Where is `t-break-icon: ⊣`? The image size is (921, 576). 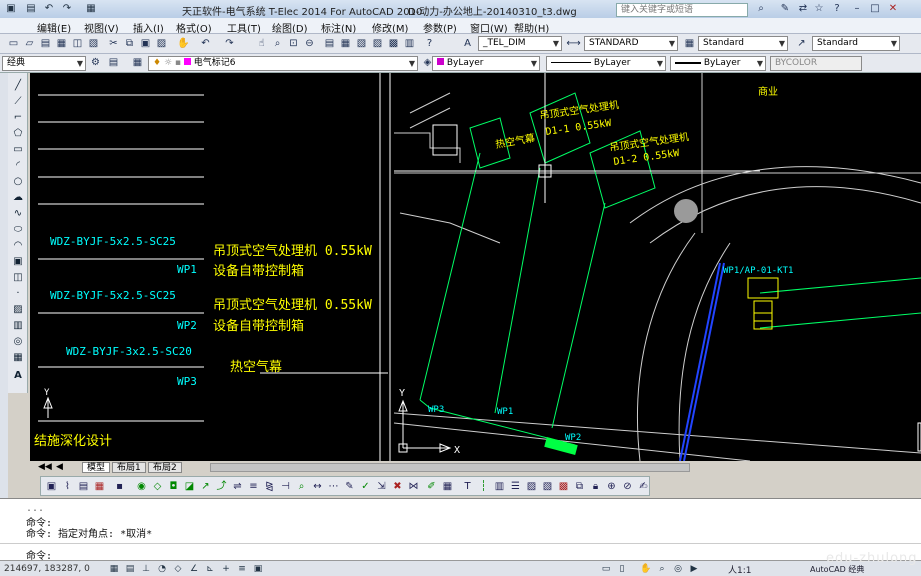
t-break-icon: ⊣ is located at coordinates (285, 486).